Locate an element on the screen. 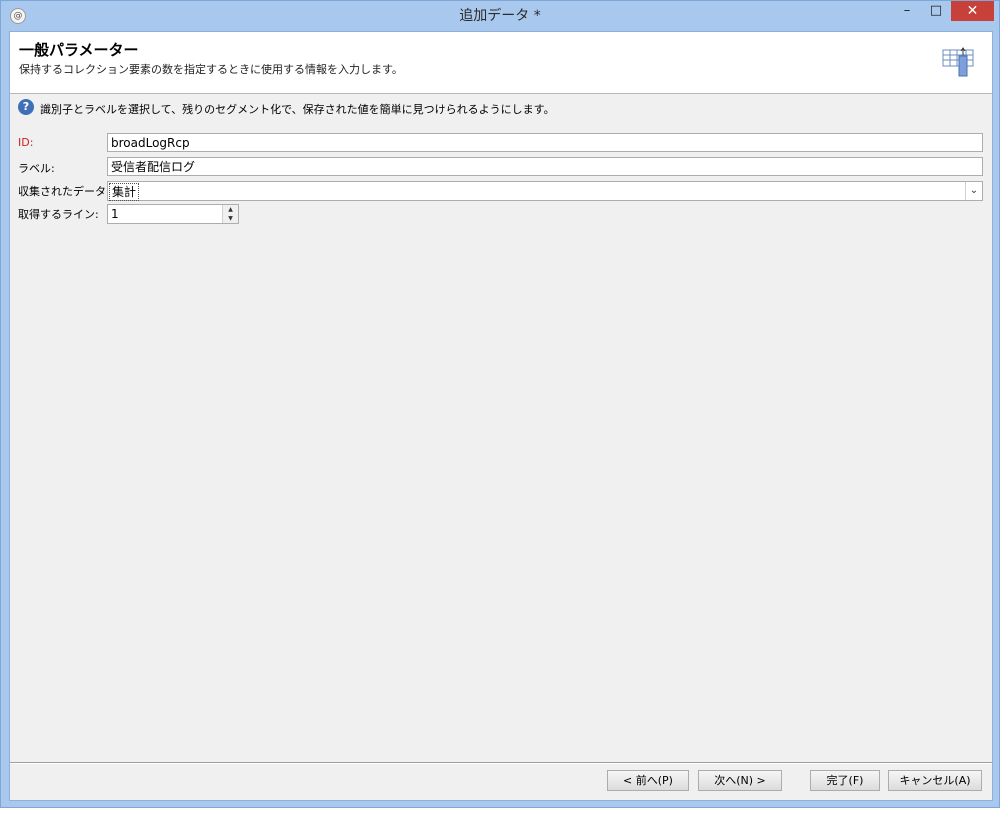 This screenshot has width=1000, height=822. prev-button: < 前へ(P) is located at coordinates (648, 780).